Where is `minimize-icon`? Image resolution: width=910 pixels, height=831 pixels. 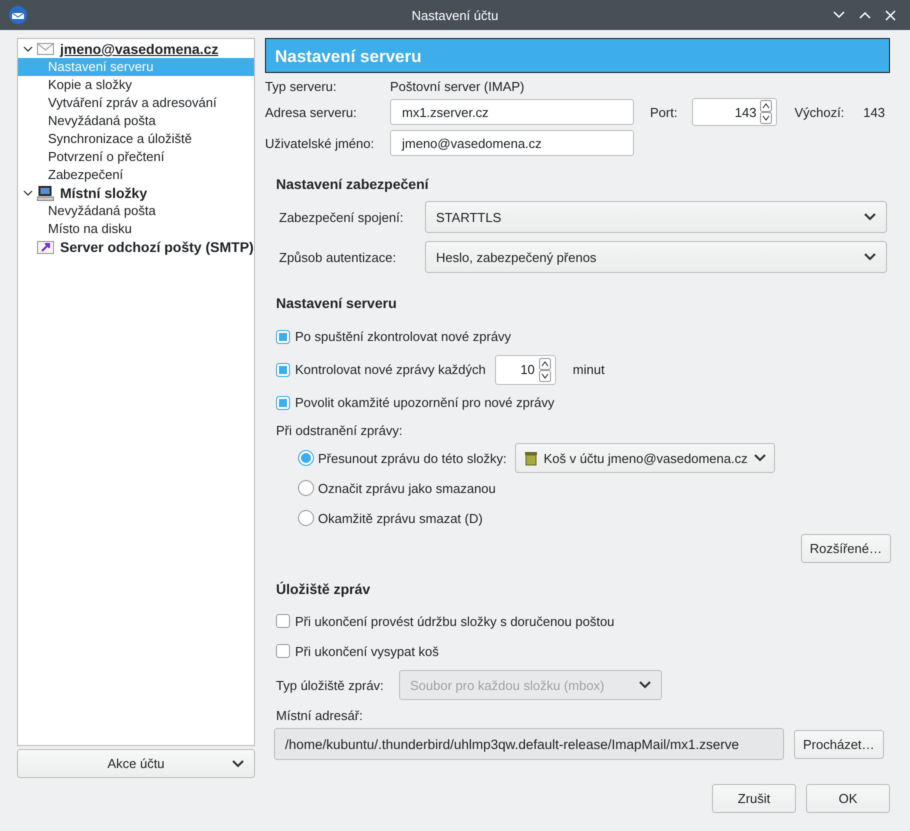
minimize-icon is located at coordinates (839, 15).